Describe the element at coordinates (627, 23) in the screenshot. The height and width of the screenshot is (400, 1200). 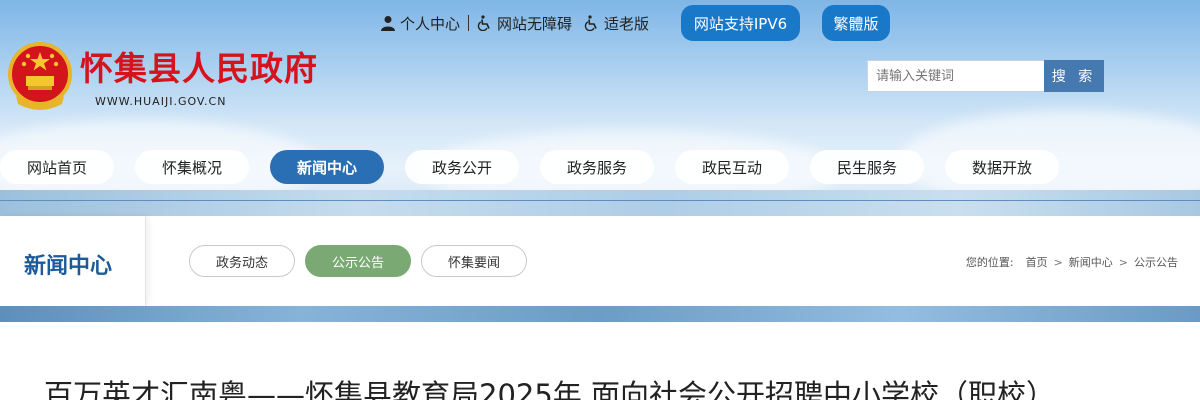
I see `elderly-mode-label: 适老版` at that location.